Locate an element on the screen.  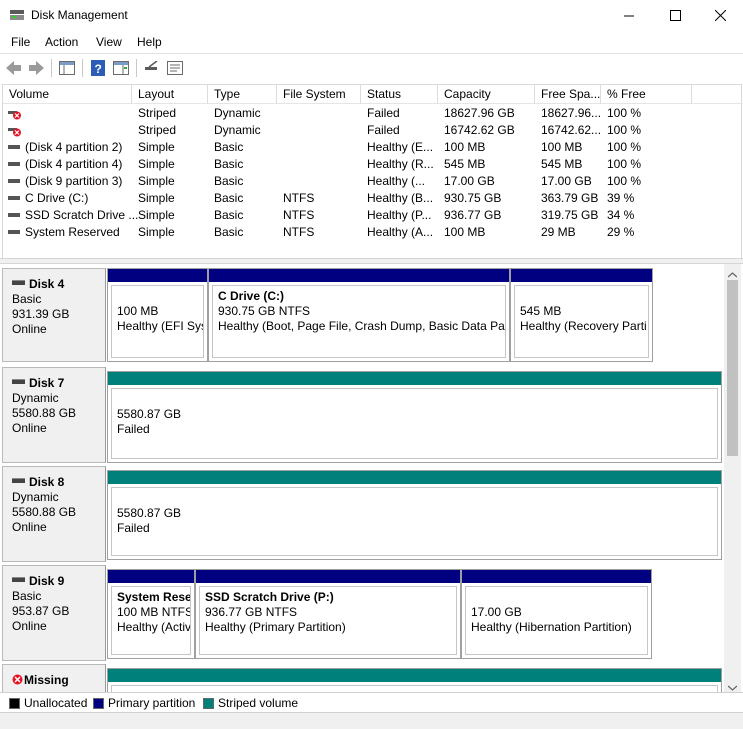
show-hide-action-pane-icon is located at coordinates (121, 68).